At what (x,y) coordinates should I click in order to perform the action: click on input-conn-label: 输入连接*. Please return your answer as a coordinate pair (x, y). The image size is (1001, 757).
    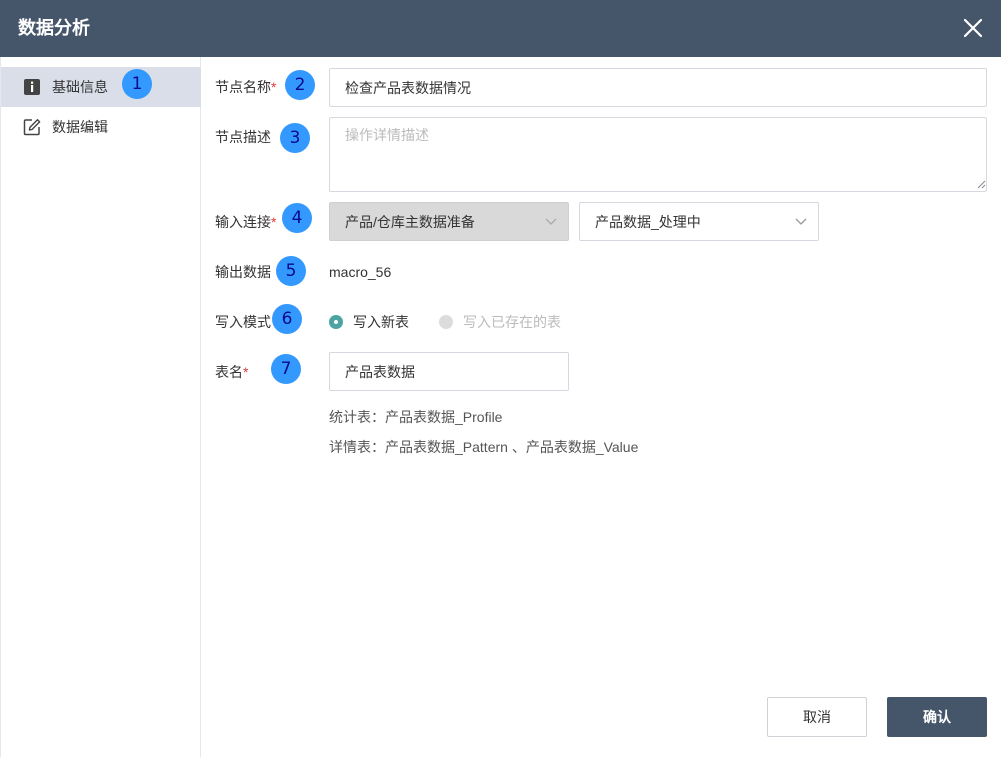
    Looking at the image, I should click on (246, 222).